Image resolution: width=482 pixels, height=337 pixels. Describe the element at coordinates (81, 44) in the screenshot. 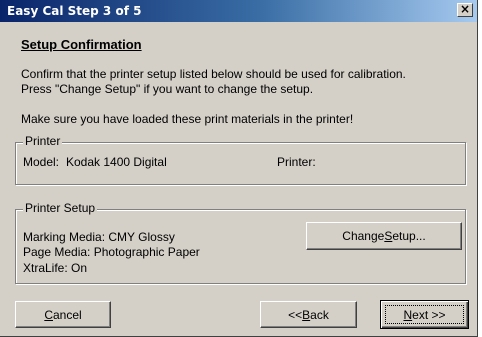

I see `page-title: Setup Confirmation` at that location.